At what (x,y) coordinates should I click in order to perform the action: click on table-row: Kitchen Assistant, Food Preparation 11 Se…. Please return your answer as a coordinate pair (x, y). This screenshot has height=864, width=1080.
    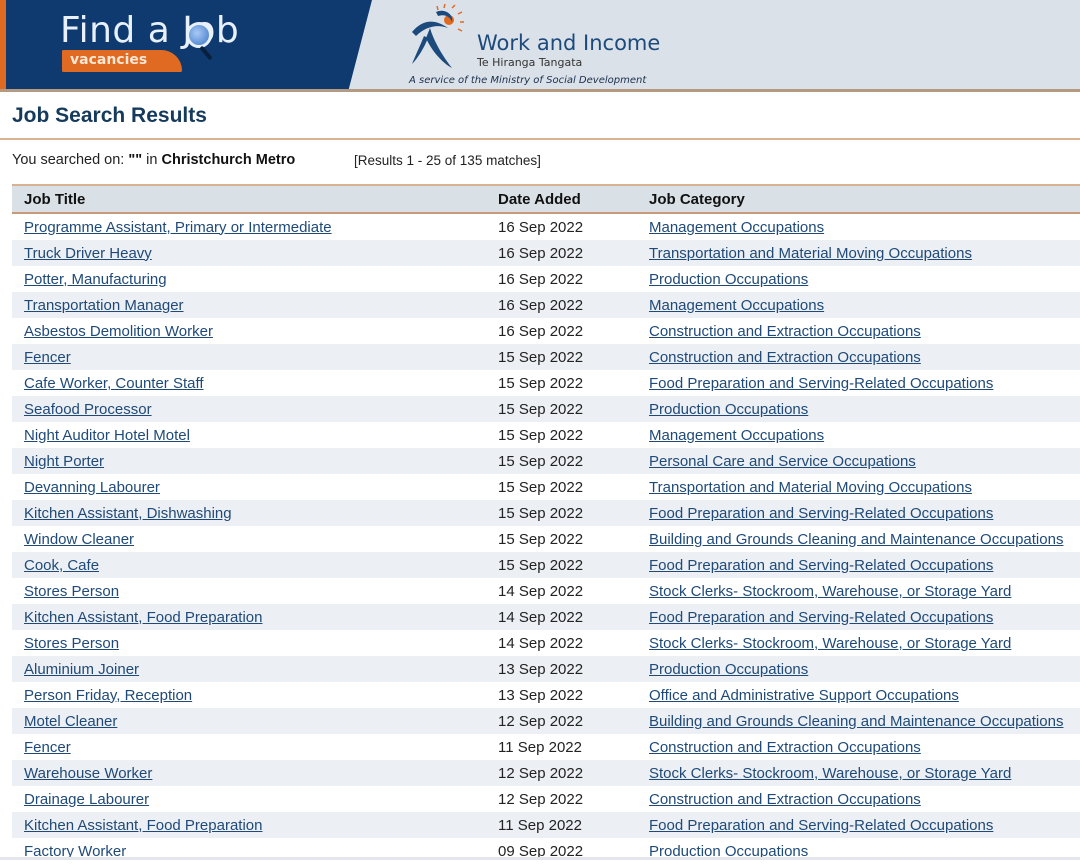
    Looking at the image, I should click on (546, 825).